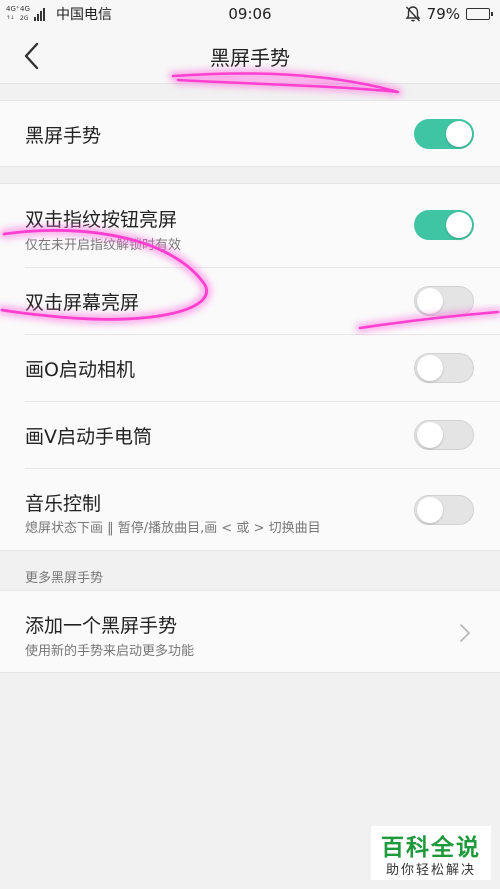 The image size is (500, 889). Describe the element at coordinates (443, 14) in the screenshot. I see `battery-percent: 79%` at that location.